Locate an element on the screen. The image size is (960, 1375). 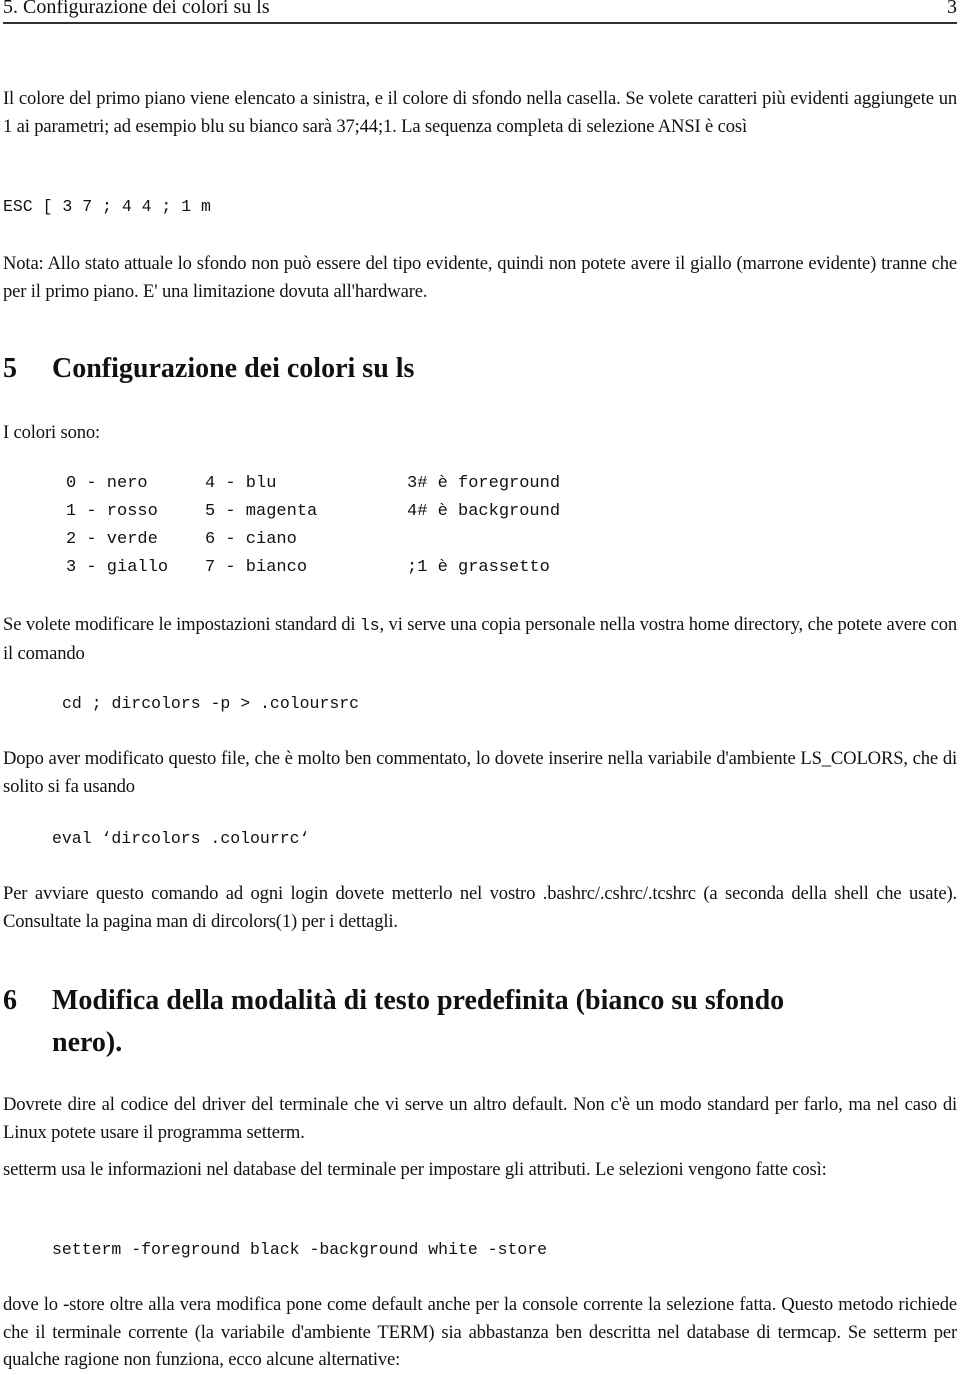
colors-intro: I colori sono: is located at coordinates (52, 432).